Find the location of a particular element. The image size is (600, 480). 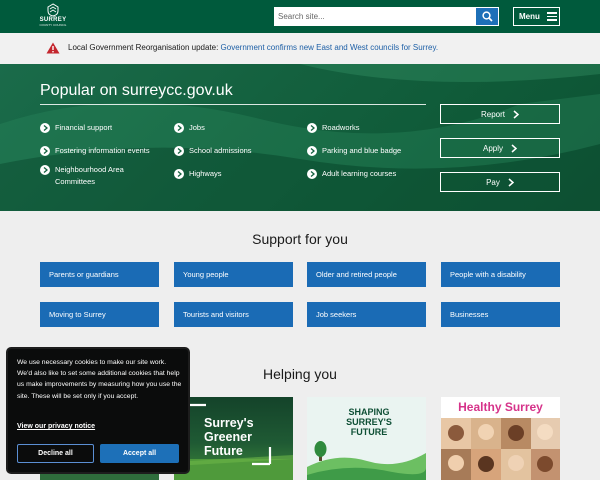

tile-disability: People with a disability is located at coordinates (500, 274).